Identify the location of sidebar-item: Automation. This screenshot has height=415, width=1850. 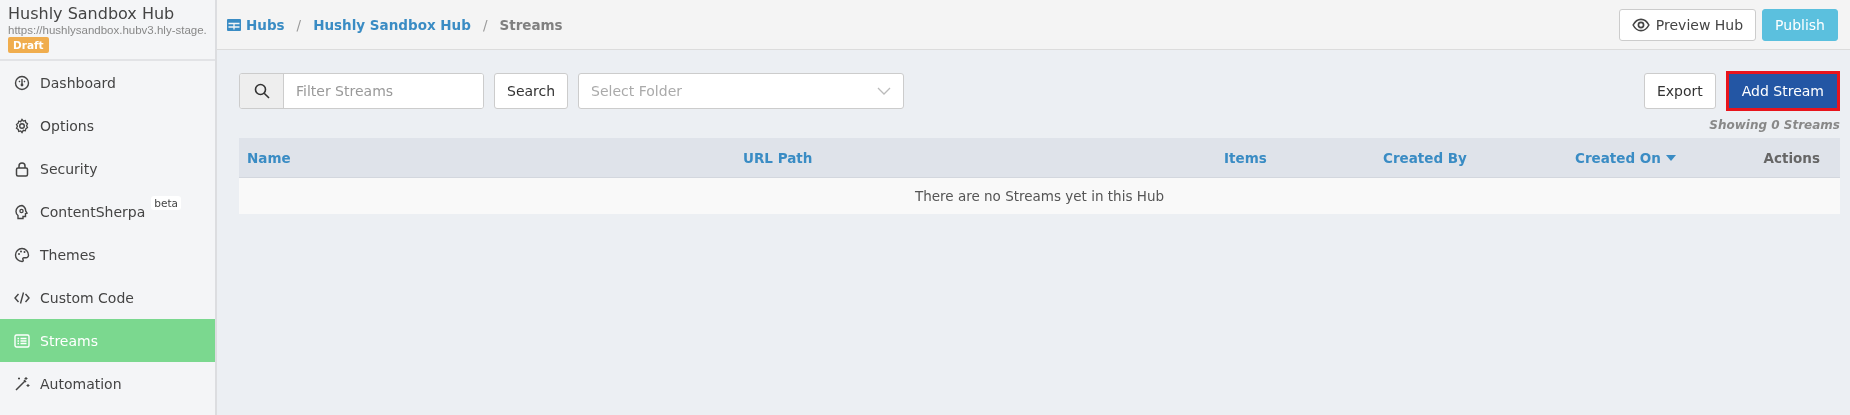
(107, 383).